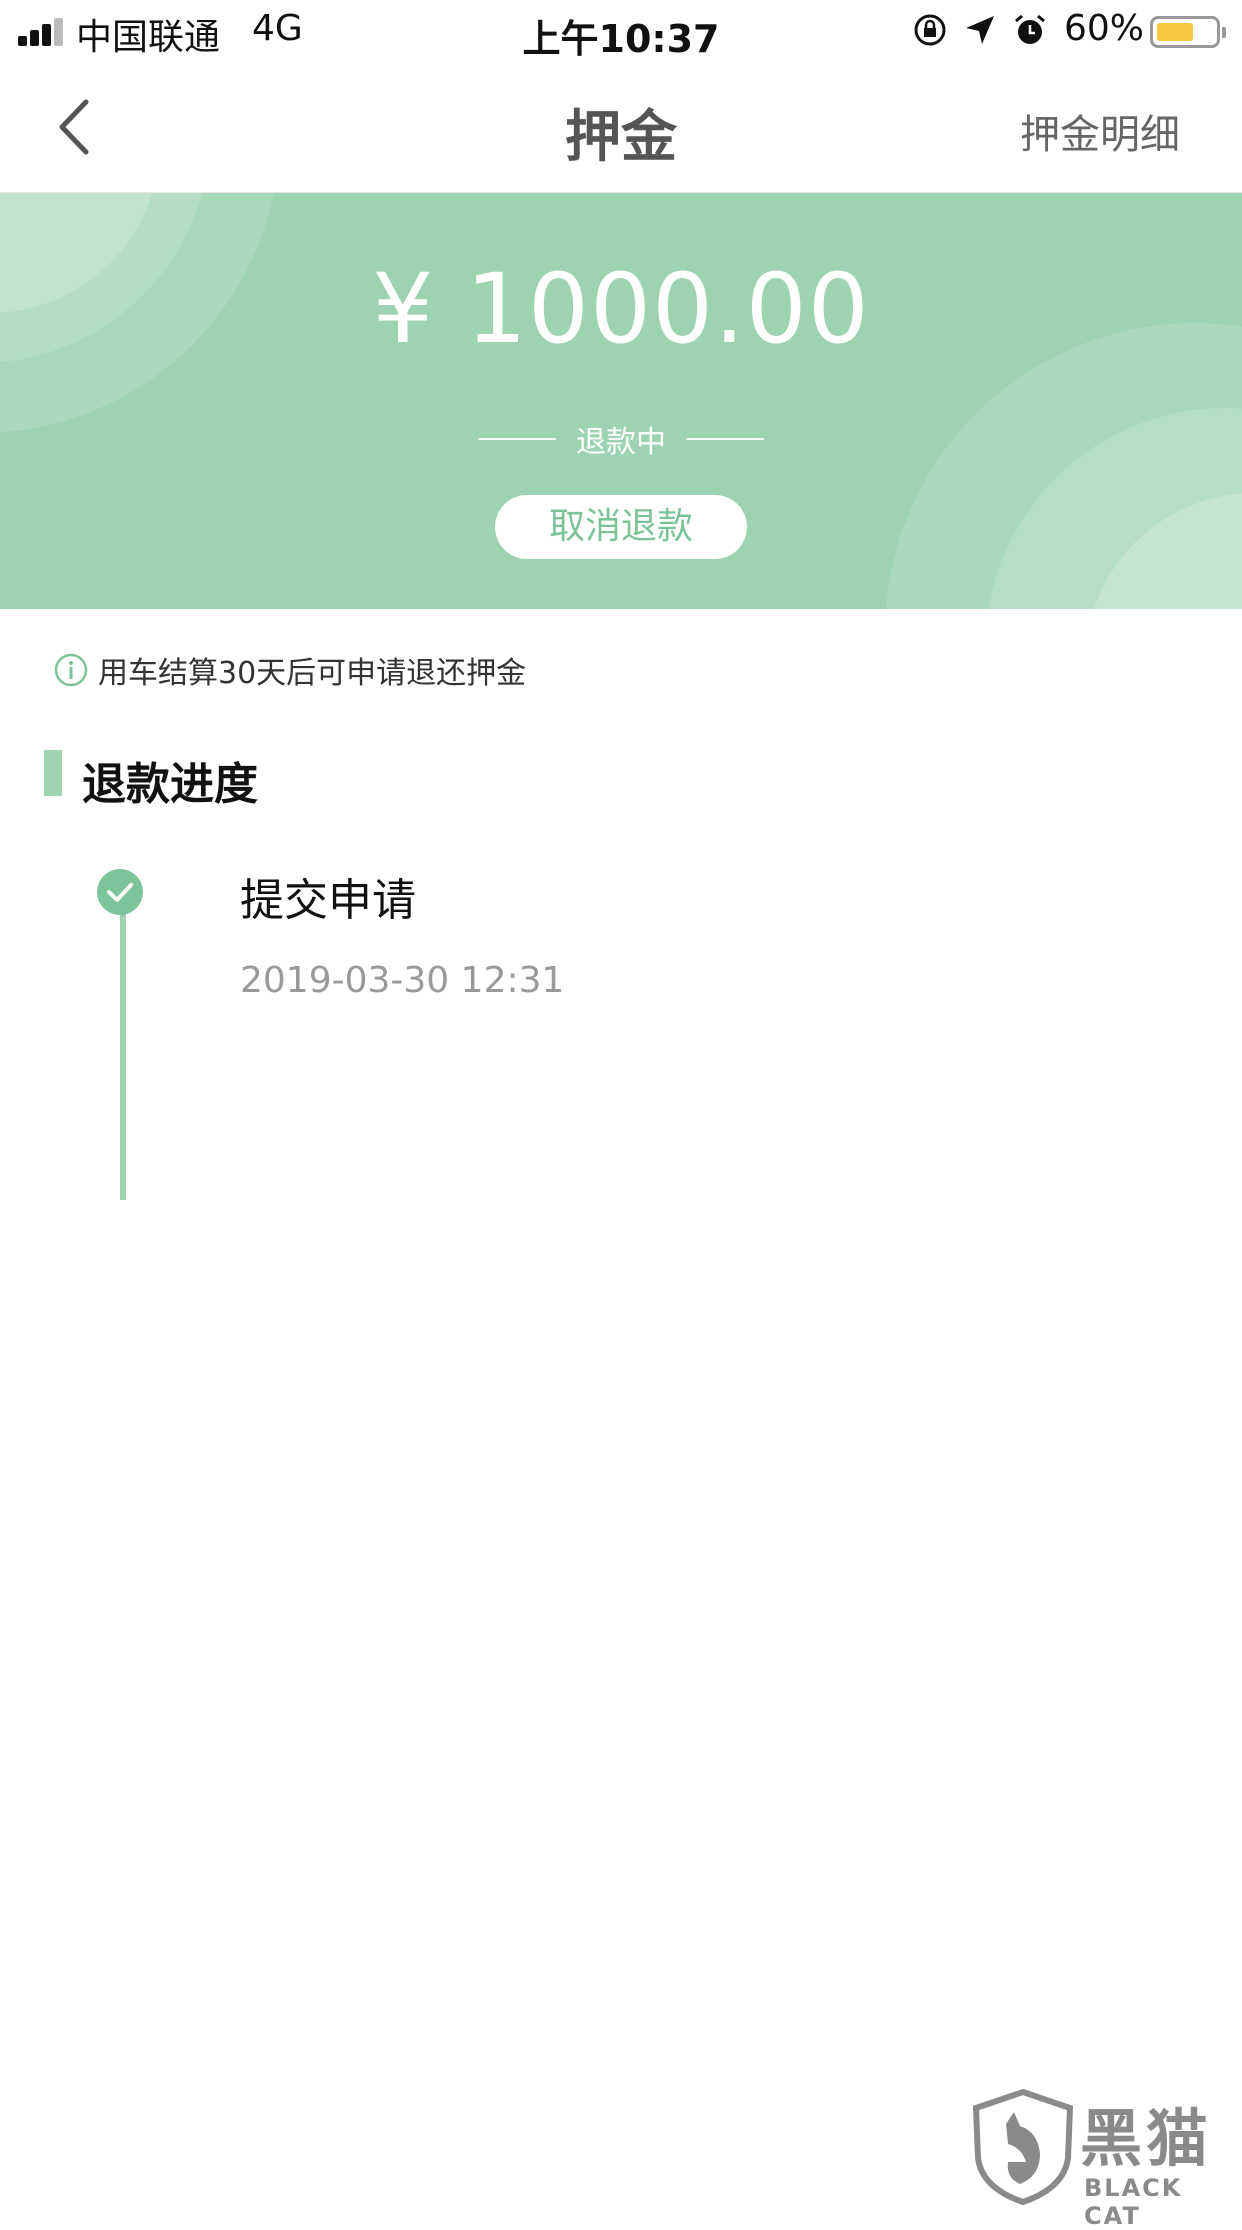 The height and width of the screenshot is (2230, 1242). Describe the element at coordinates (1188, 32) in the screenshot. I see `battery-icon` at that location.